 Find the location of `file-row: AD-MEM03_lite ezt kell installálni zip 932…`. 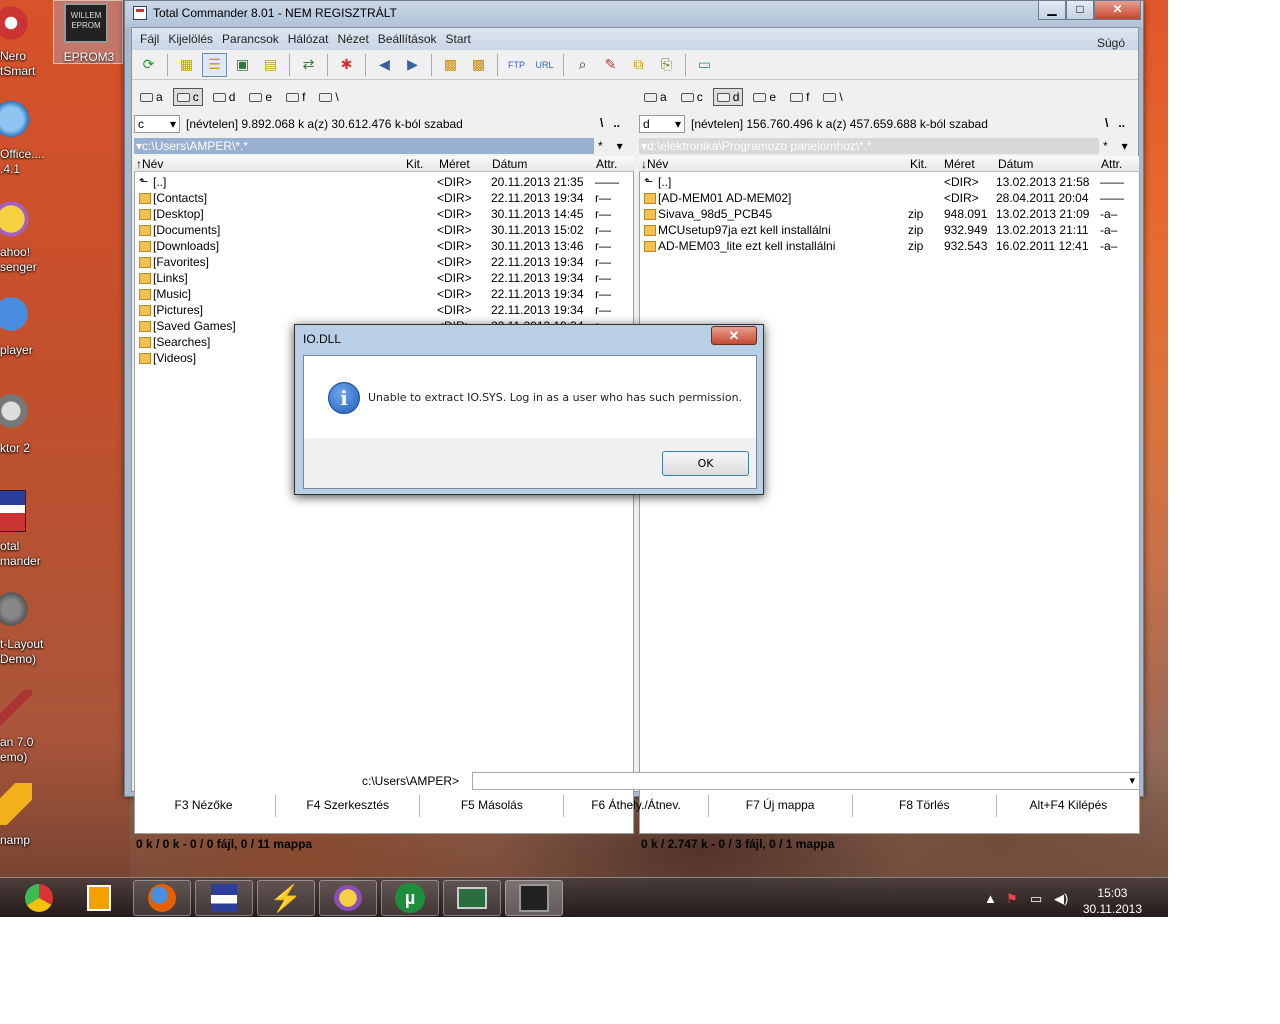

file-row: AD-MEM03_lite ezt kell installálni zip 932… is located at coordinates (889, 246).